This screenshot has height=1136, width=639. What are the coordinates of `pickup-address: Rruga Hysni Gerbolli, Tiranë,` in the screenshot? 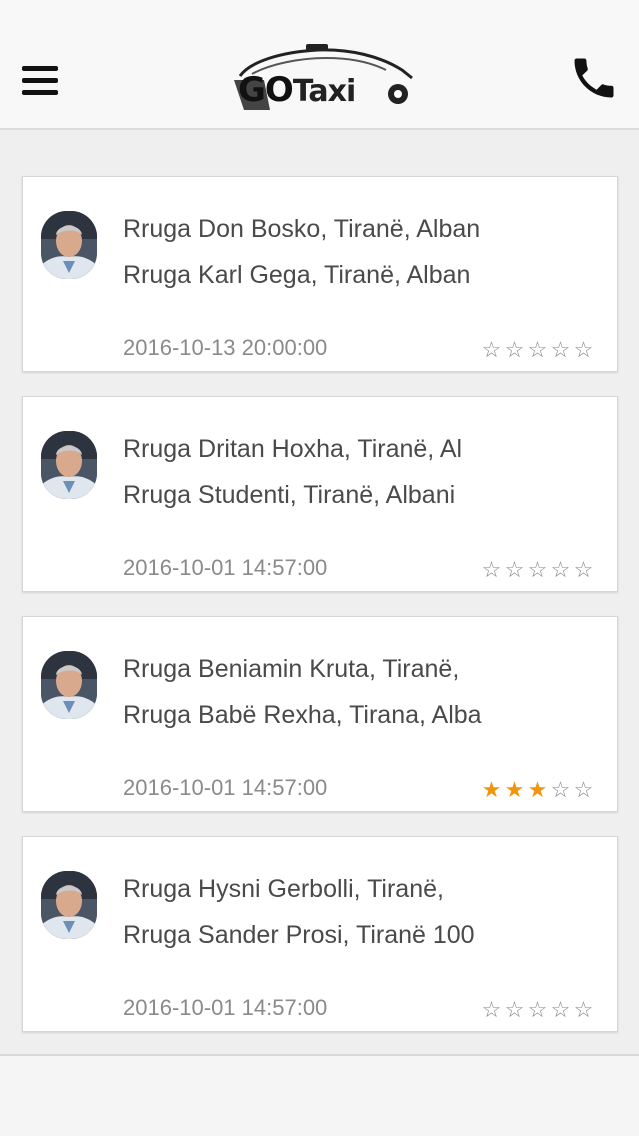 It's located at (283, 889).